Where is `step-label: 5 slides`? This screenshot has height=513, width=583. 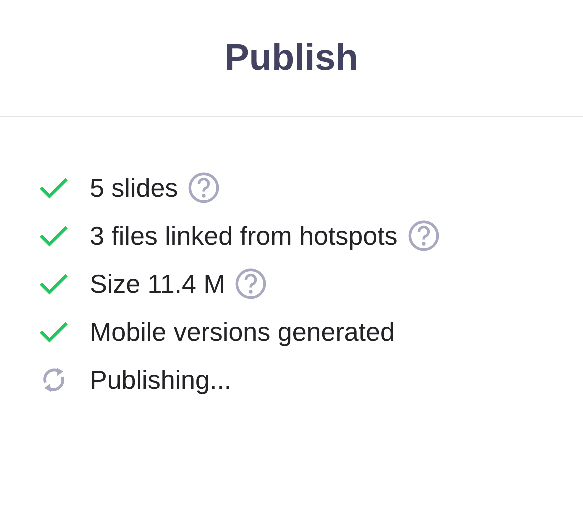
step-label: 5 slides is located at coordinates (134, 188).